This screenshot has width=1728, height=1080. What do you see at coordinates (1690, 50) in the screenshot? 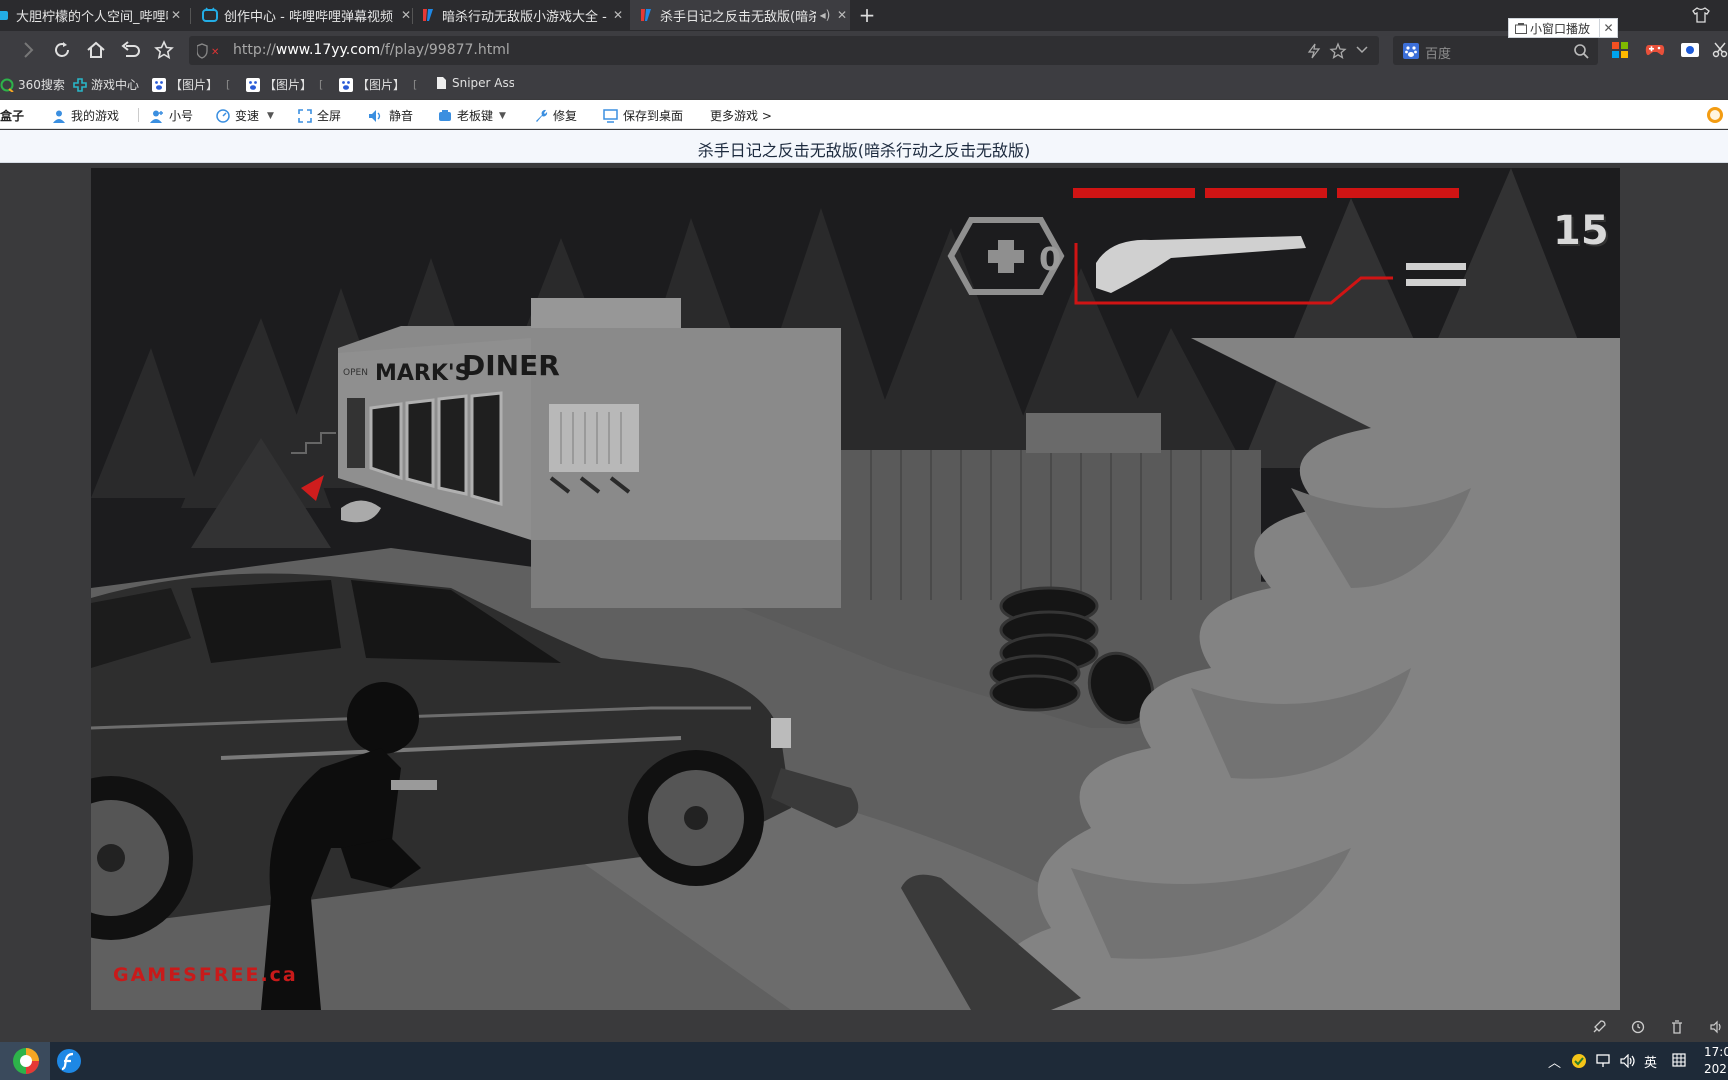
I see `screenshot-icon` at bounding box center [1690, 50].